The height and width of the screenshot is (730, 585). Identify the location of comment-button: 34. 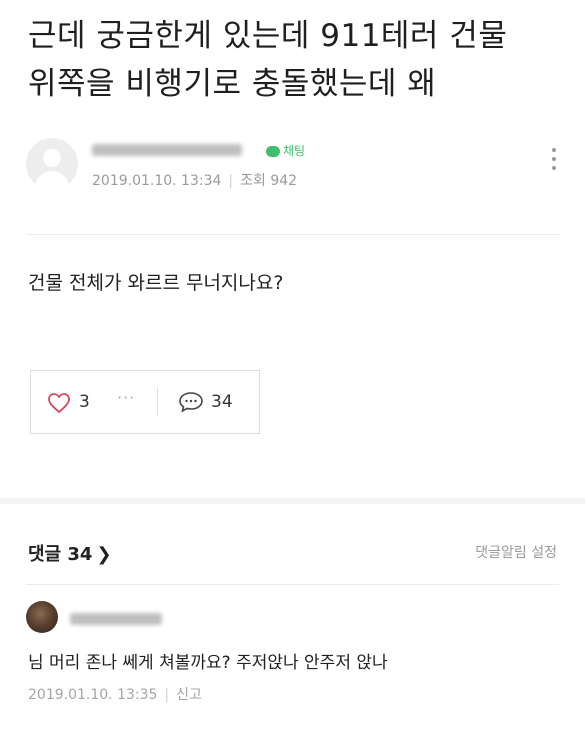
(208, 402).